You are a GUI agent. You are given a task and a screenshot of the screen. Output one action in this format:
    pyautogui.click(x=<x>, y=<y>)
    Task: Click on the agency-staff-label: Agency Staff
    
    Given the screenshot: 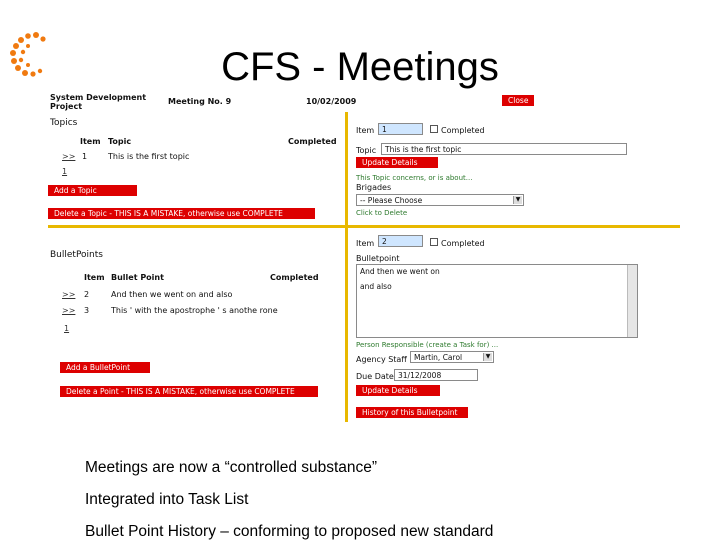 What is the action you would take?
    pyautogui.click(x=381, y=359)
    